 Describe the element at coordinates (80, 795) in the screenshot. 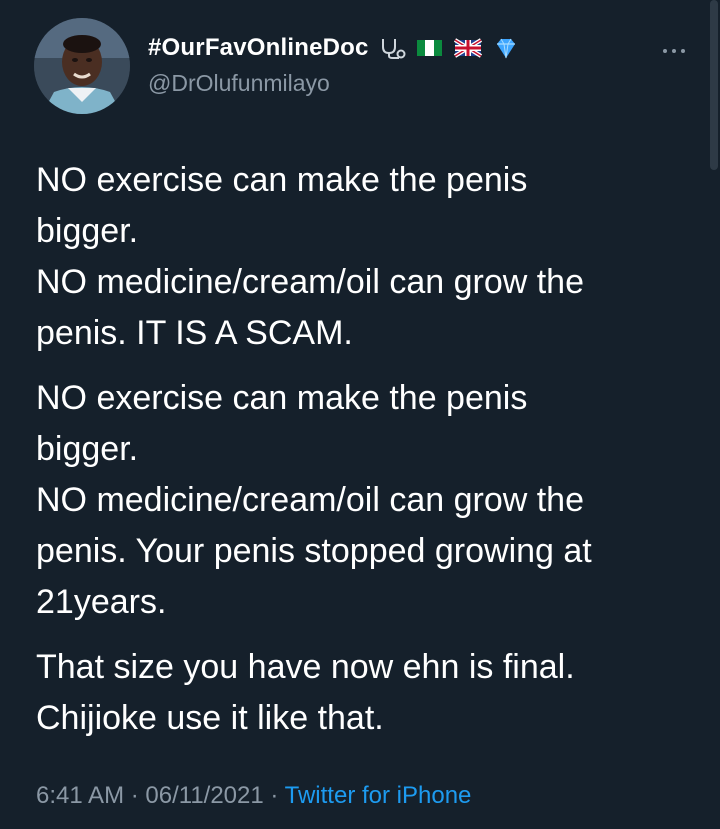

I see `tweet-time: 6:41 AM` at that location.